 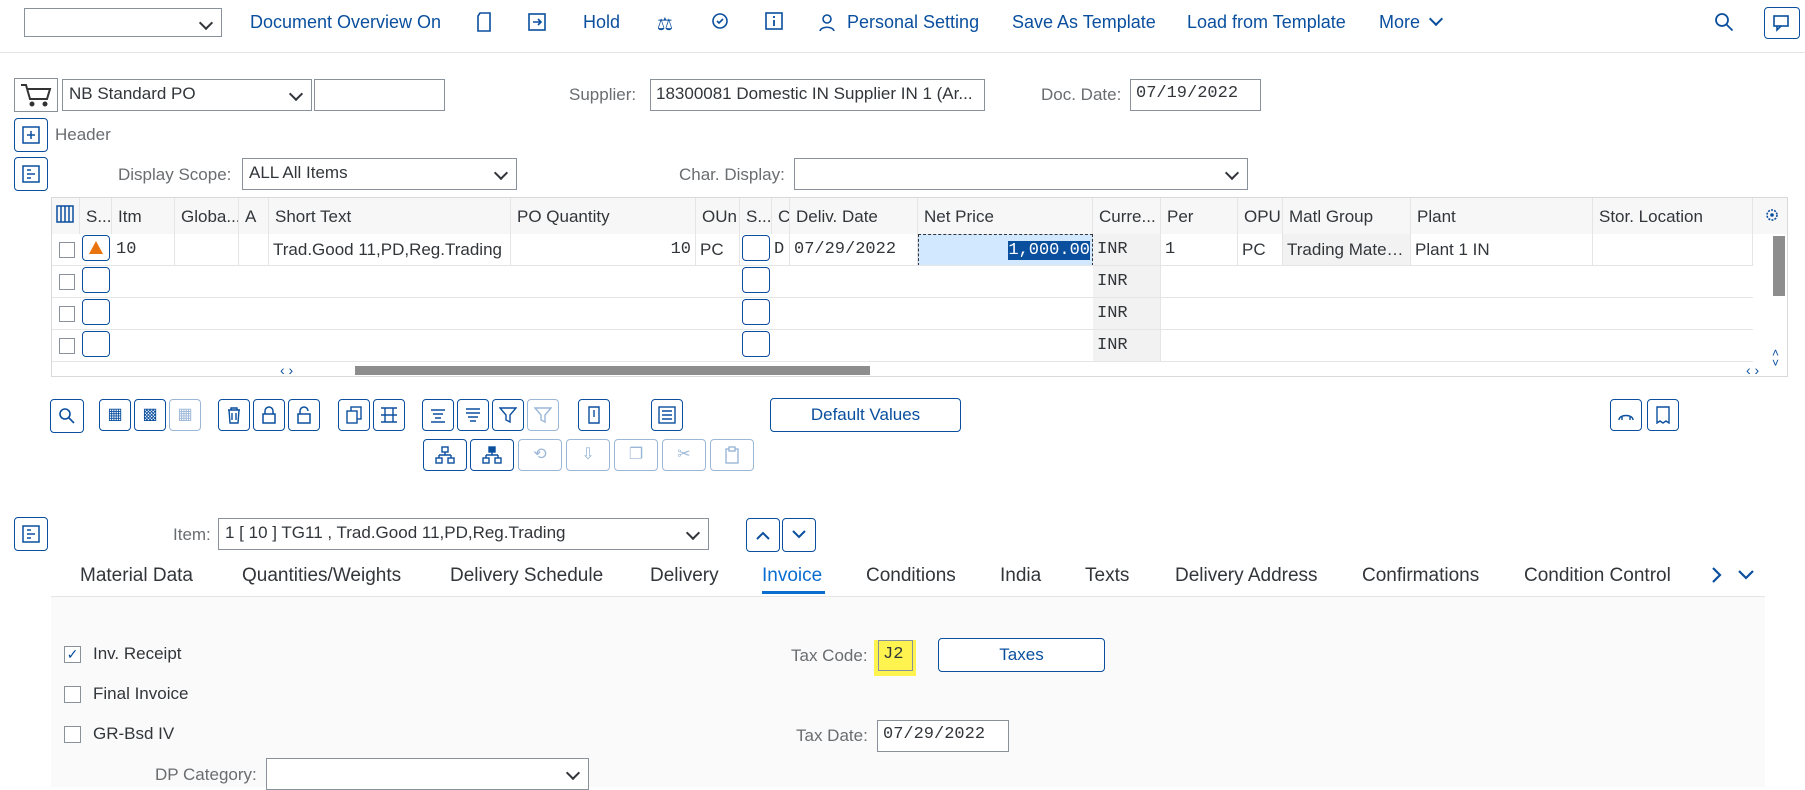 What do you see at coordinates (799, 535) in the screenshot?
I see `next-item-icon` at bounding box center [799, 535].